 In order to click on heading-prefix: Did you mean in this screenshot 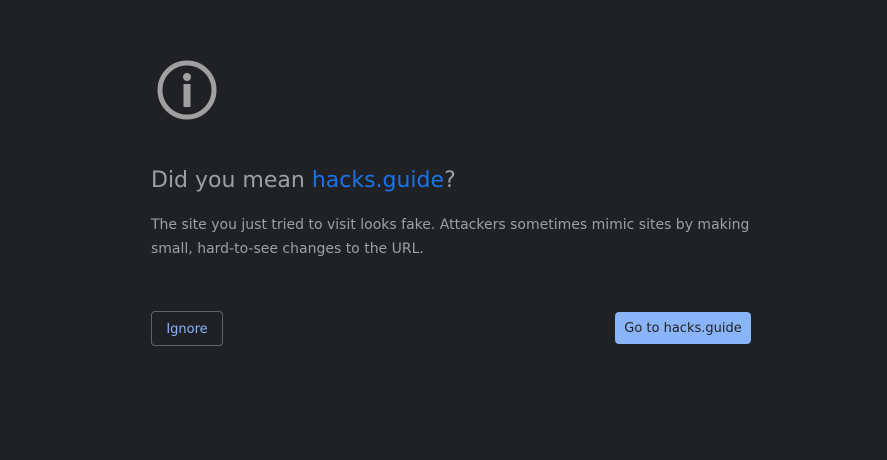, I will do `click(231, 180)`.